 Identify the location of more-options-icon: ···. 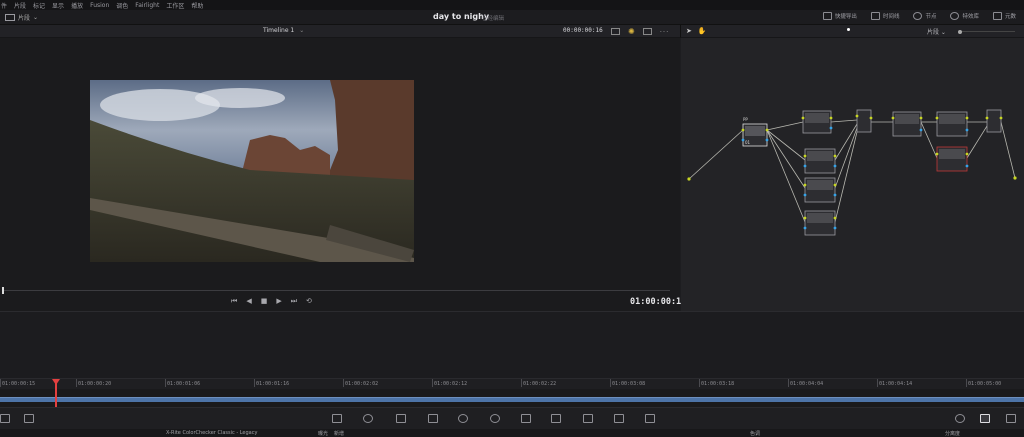
(665, 32).